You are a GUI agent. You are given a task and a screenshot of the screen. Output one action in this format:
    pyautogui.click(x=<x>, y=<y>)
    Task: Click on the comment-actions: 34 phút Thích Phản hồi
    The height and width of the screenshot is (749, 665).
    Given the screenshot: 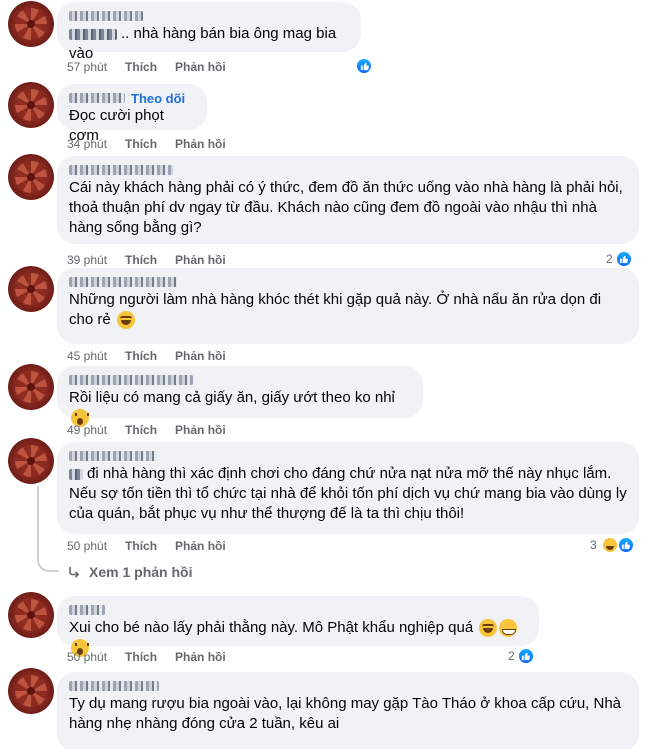 What is the action you would take?
    pyautogui.click(x=146, y=144)
    